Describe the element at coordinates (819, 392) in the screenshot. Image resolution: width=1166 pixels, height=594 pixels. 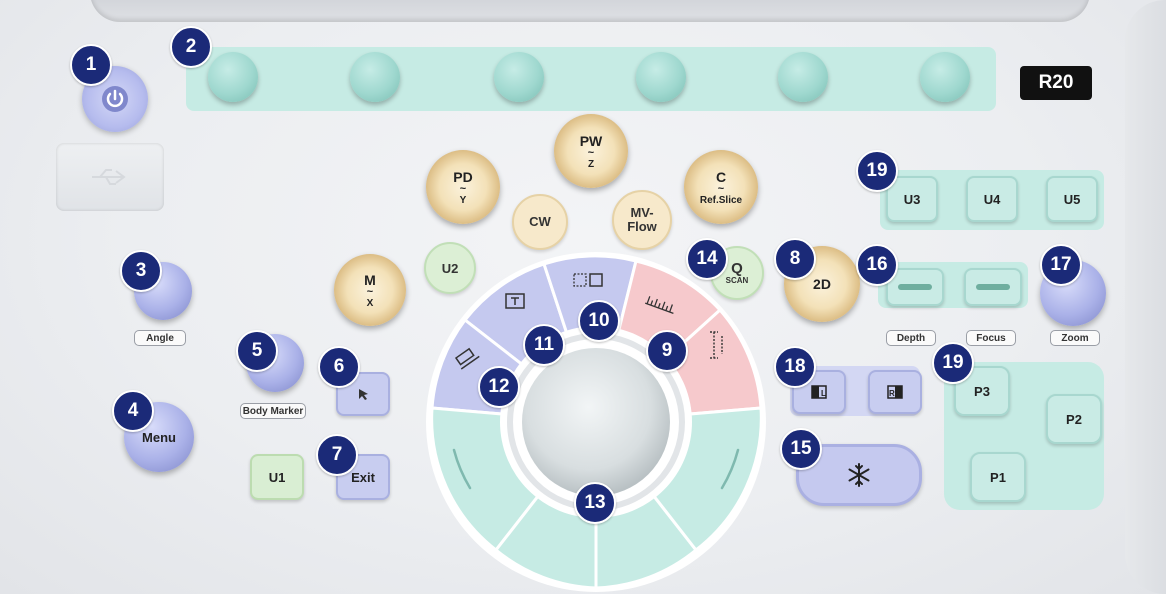
I see `l-view-icon: L` at that location.